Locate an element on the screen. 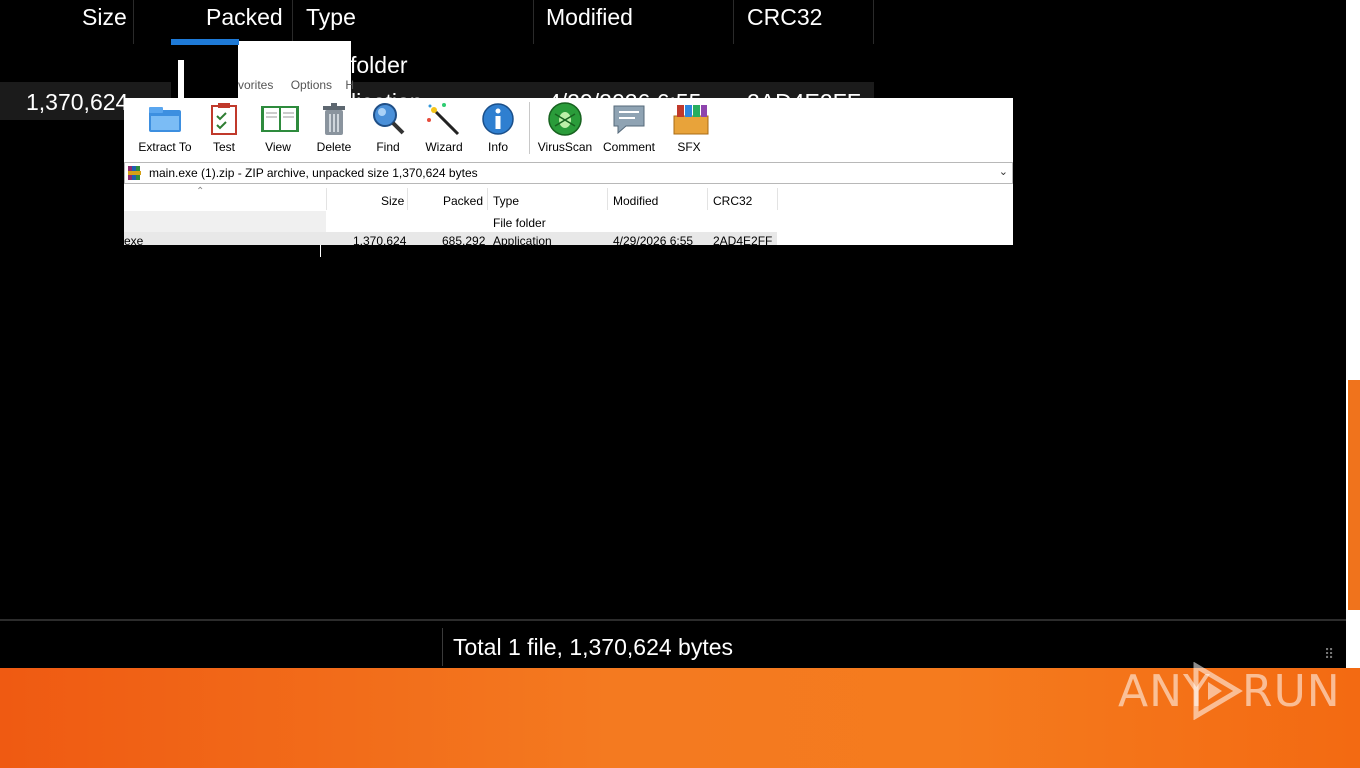 This screenshot has height=768, width=1360. archive-icon is located at coordinates (135, 173).